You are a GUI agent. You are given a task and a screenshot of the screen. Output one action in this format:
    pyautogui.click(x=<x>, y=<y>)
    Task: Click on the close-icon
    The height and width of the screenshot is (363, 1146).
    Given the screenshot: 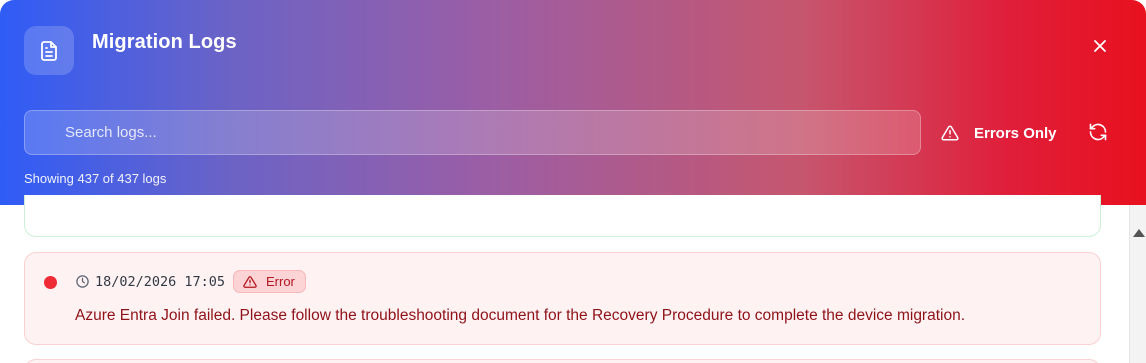 What is the action you would take?
    pyautogui.click(x=1100, y=46)
    